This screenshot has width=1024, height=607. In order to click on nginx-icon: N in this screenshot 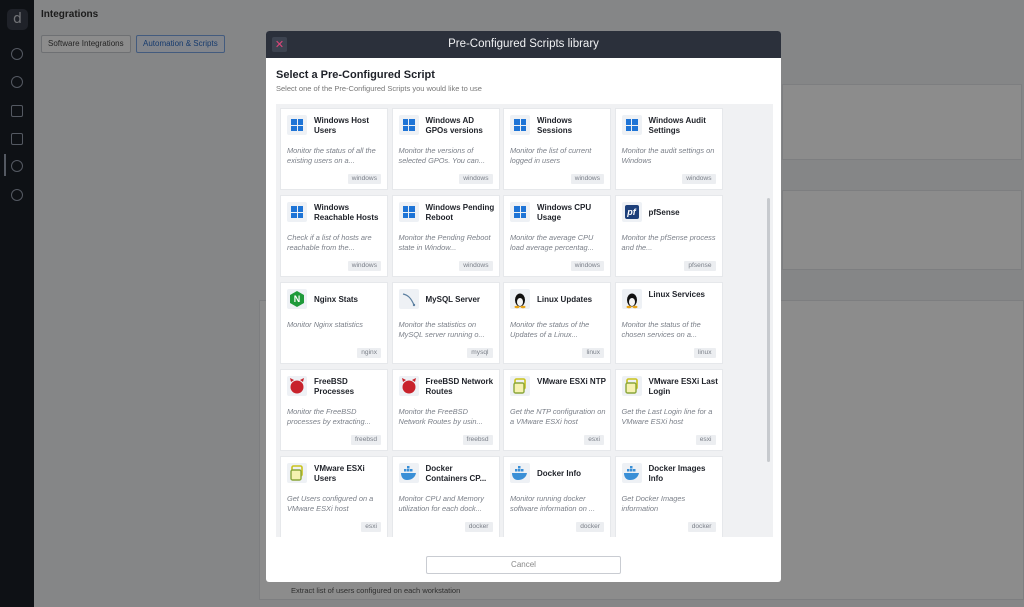, I will do `click(297, 299)`.